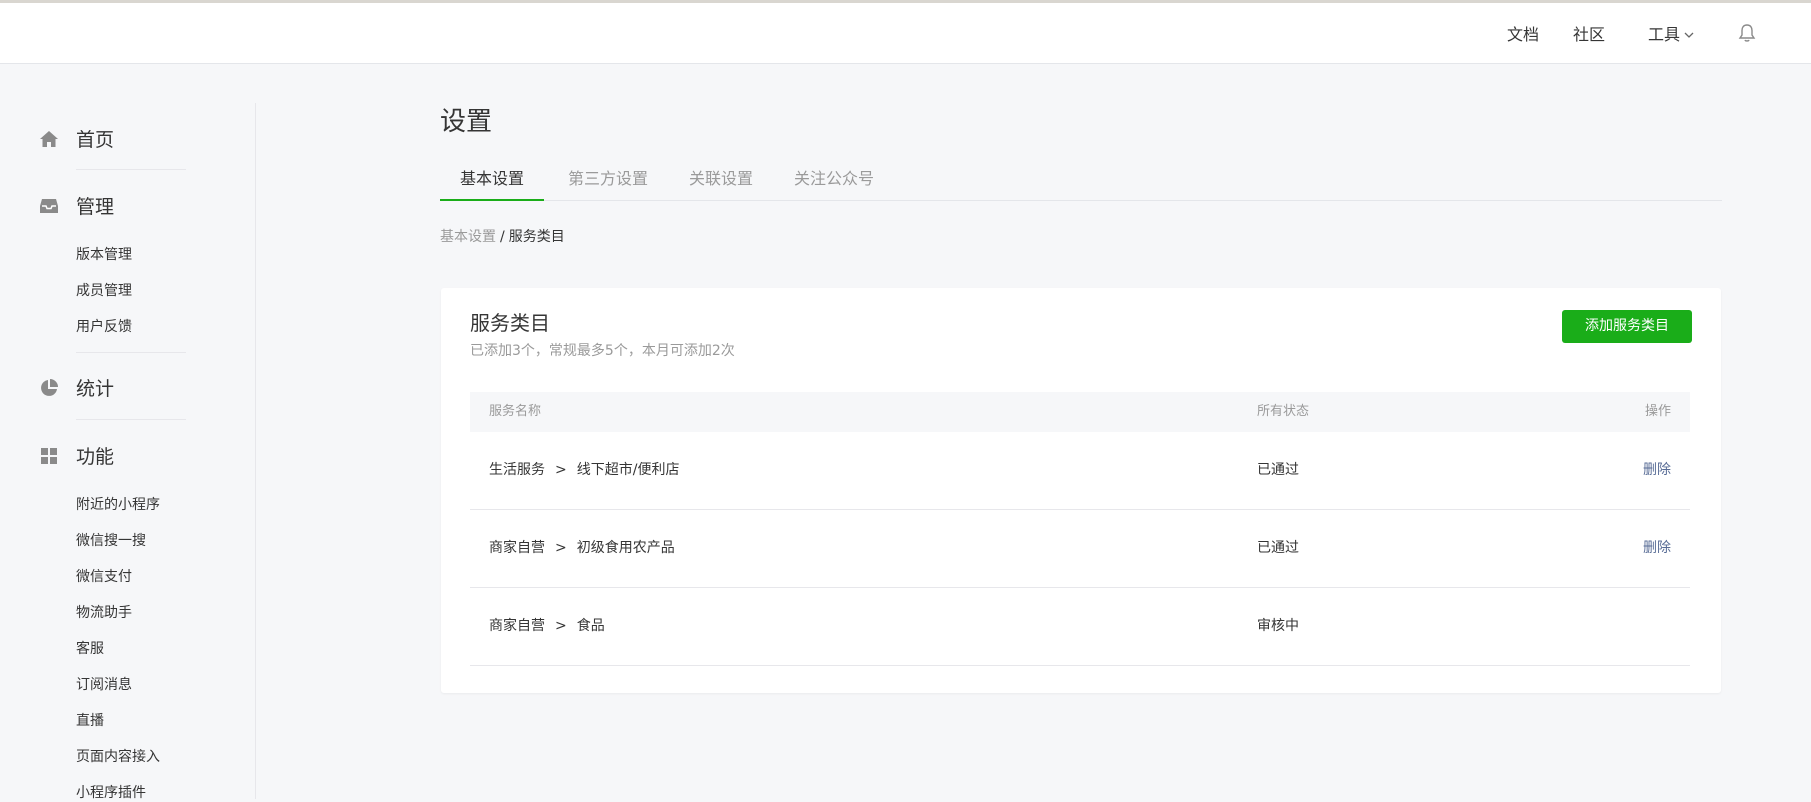 The width and height of the screenshot is (1811, 802). What do you see at coordinates (1278, 626) in the screenshot?
I see `status-cell: 审核中` at bounding box center [1278, 626].